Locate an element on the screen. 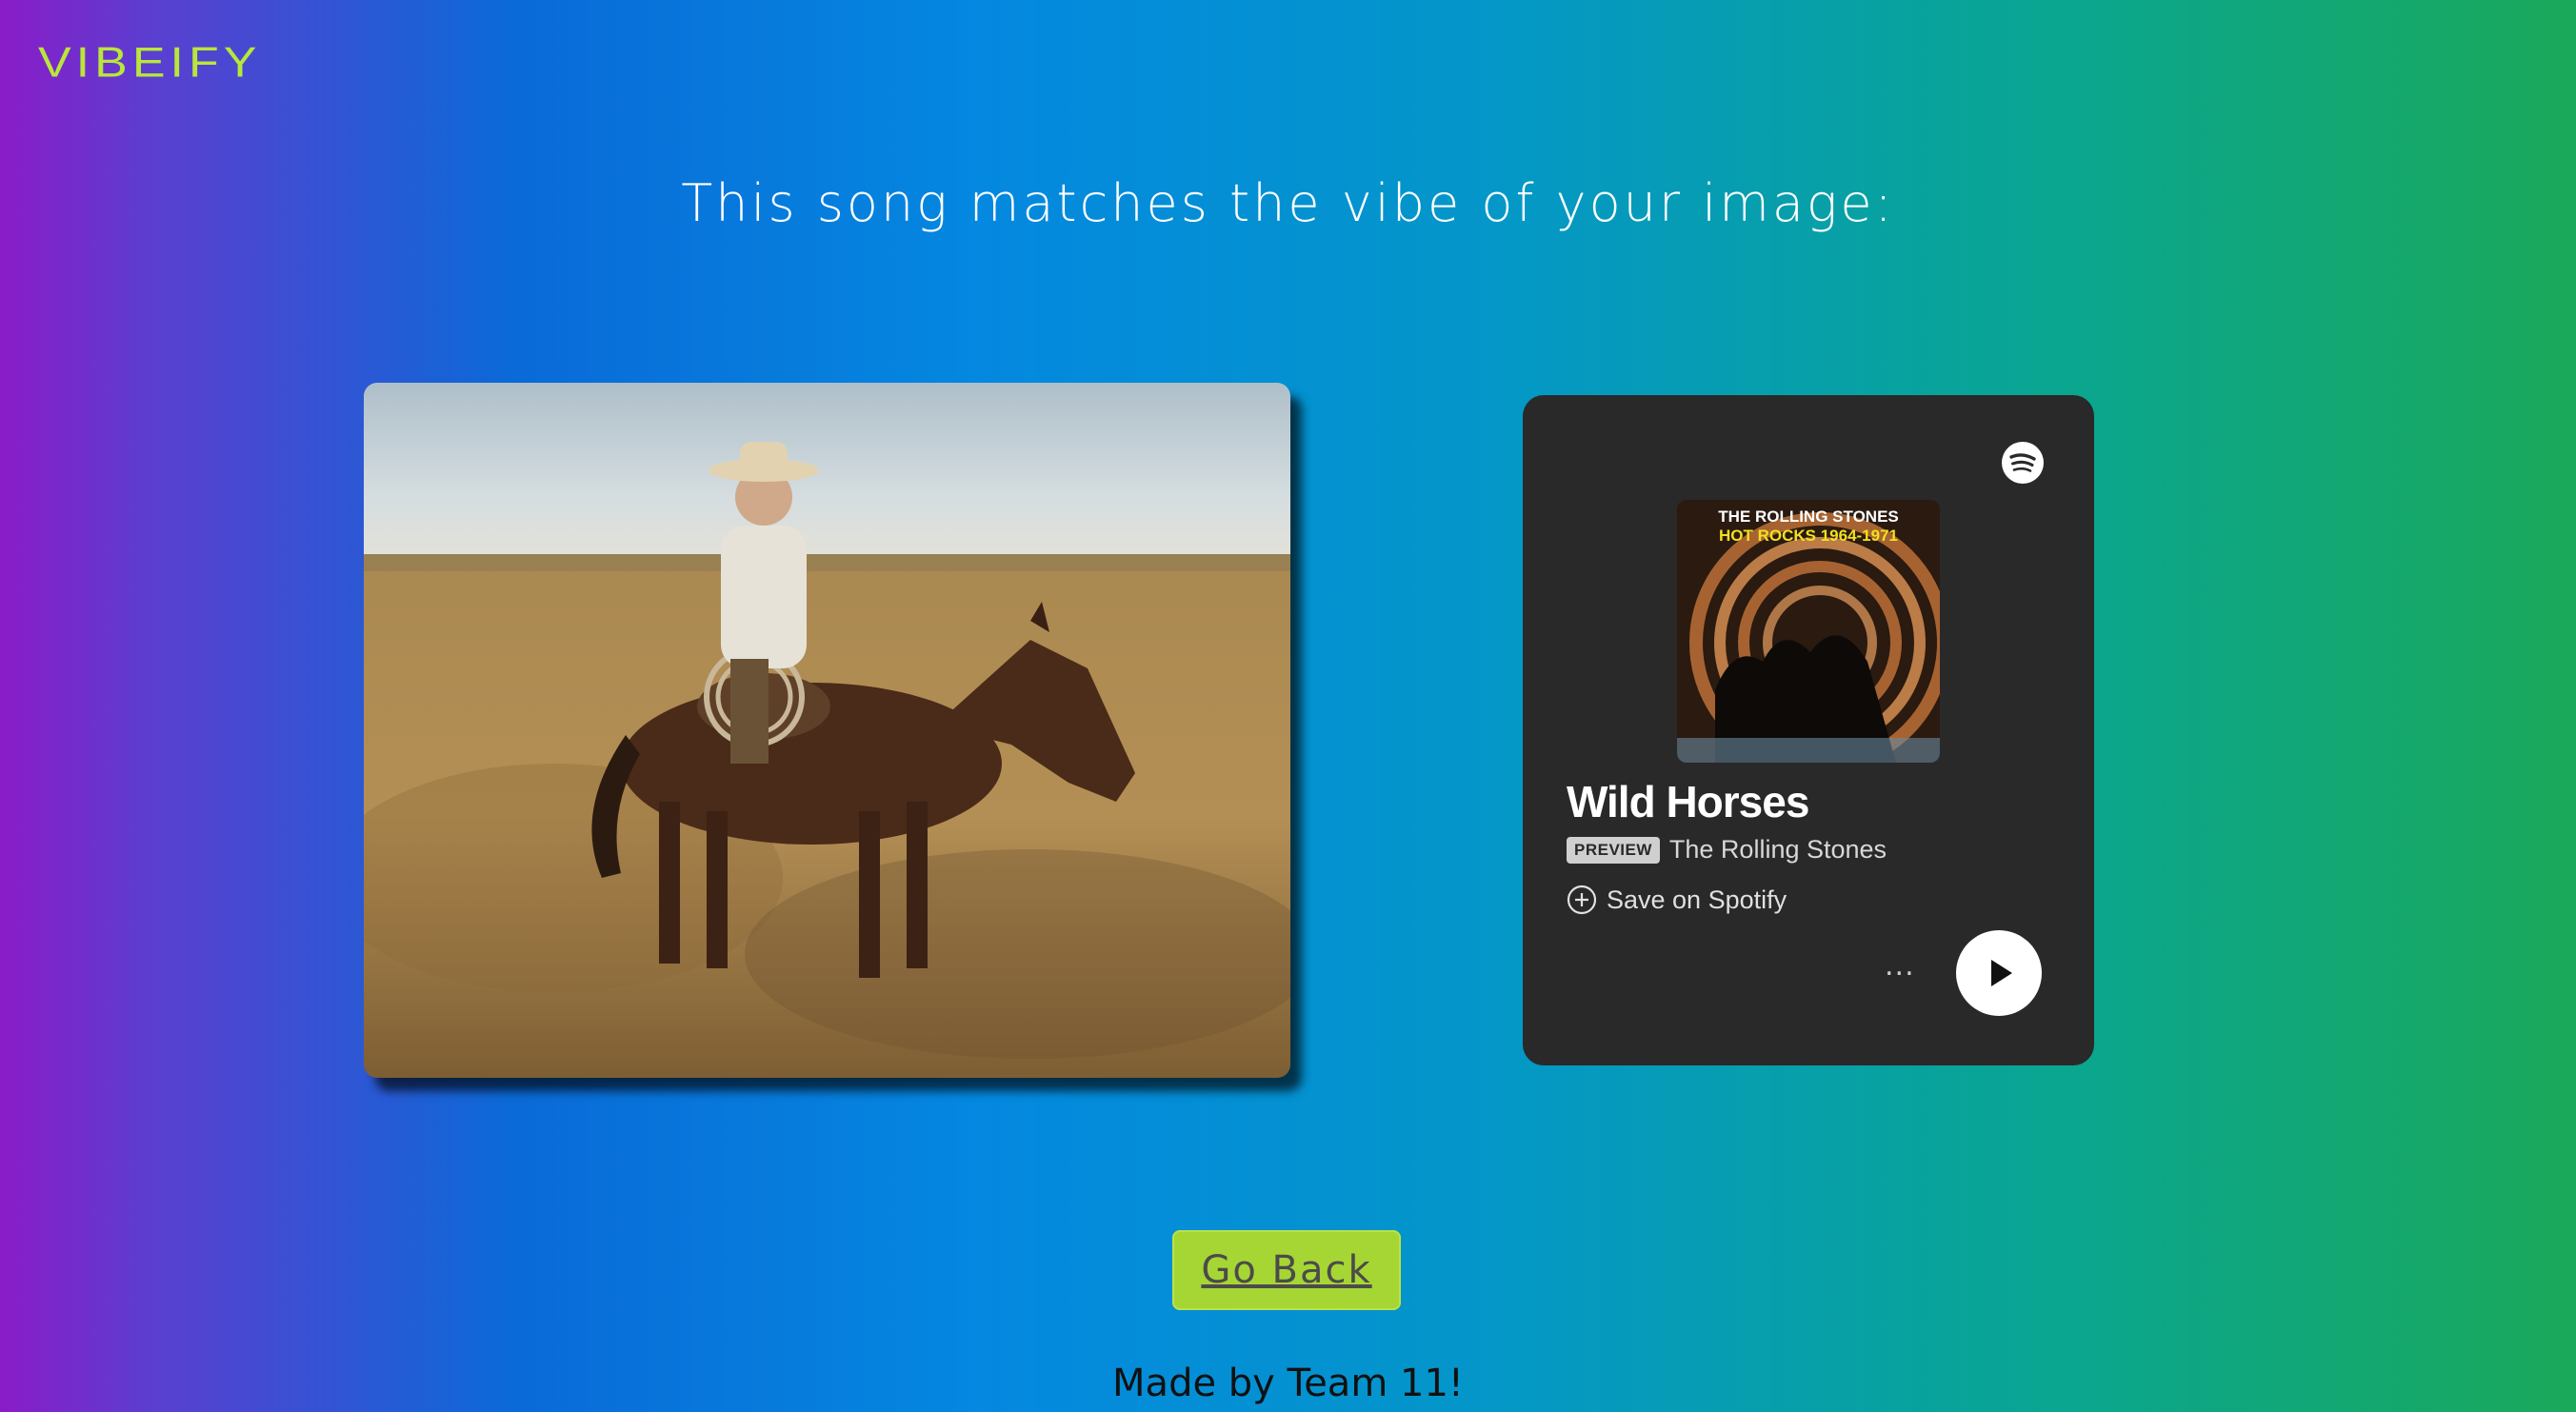 This screenshot has width=2576, height=1412. album-cover: THE ROLLING STONES HOT ROCKS 1964-1971 is located at coordinates (1808, 632).